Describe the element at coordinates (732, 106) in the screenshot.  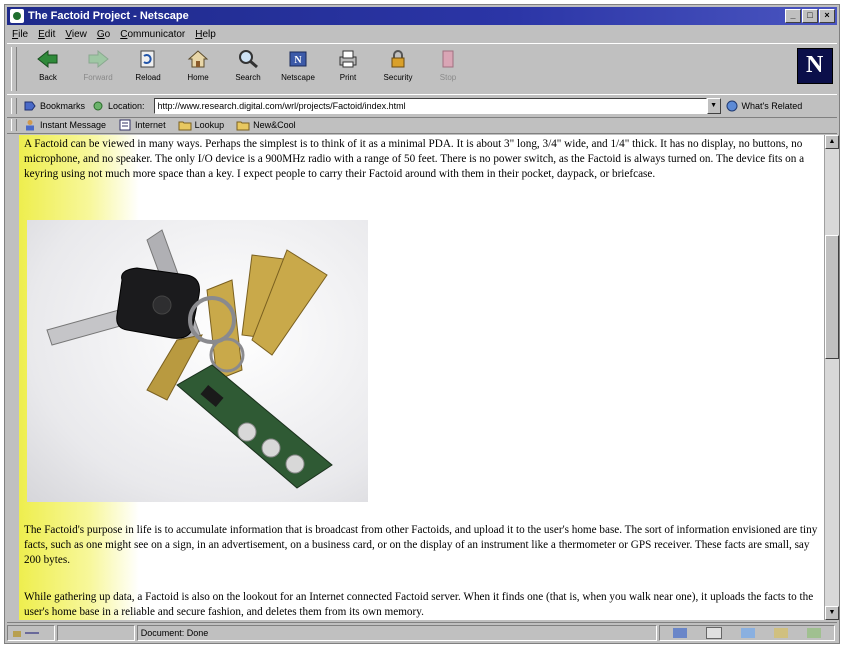
I see `related-icon` at that location.